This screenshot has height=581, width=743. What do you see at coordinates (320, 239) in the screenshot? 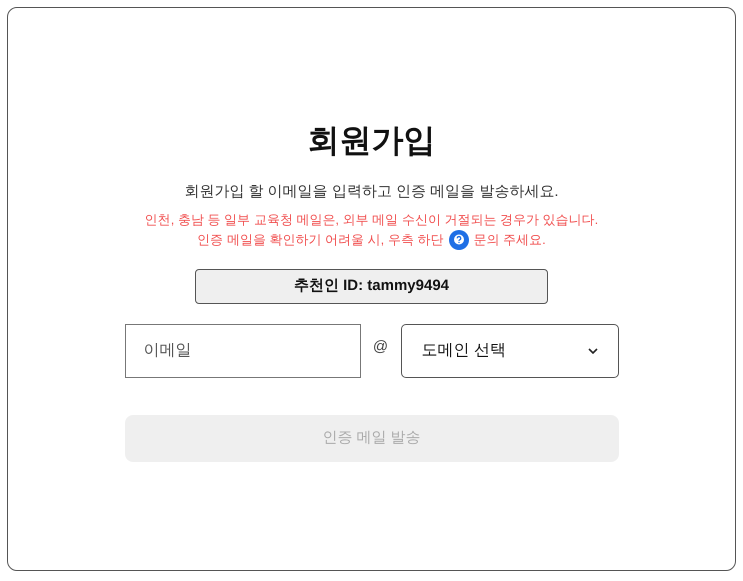
I see `warning-text: 인증 메일을 확인하기 어려울 시, 우측 하단` at bounding box center [320, 239].